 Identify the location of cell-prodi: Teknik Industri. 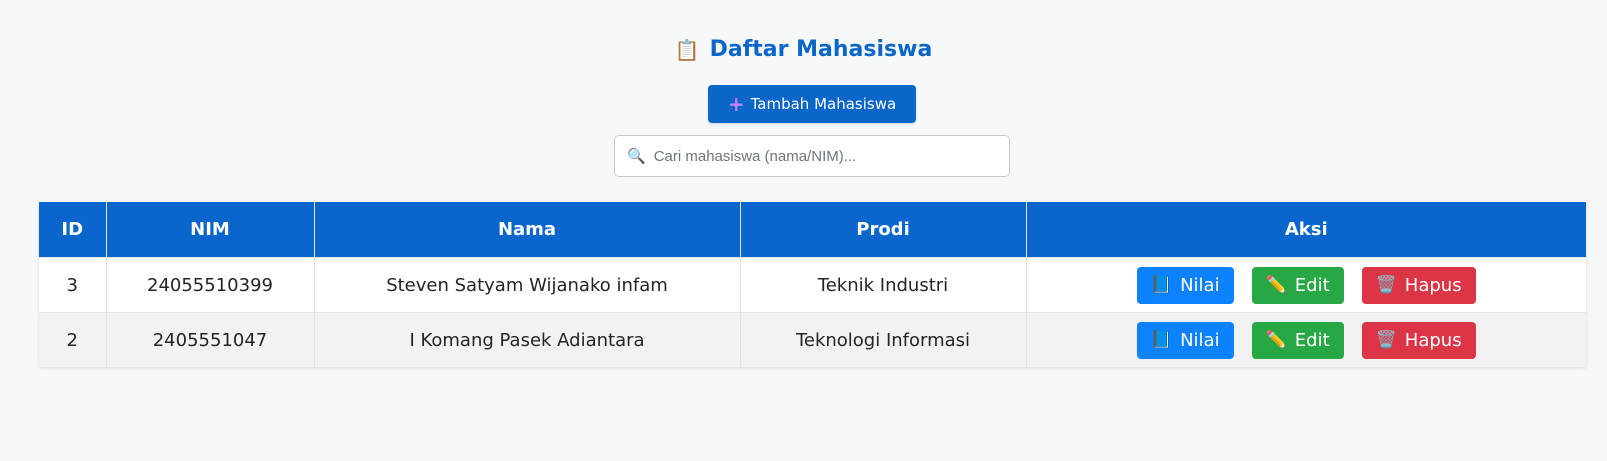
(883, 285).